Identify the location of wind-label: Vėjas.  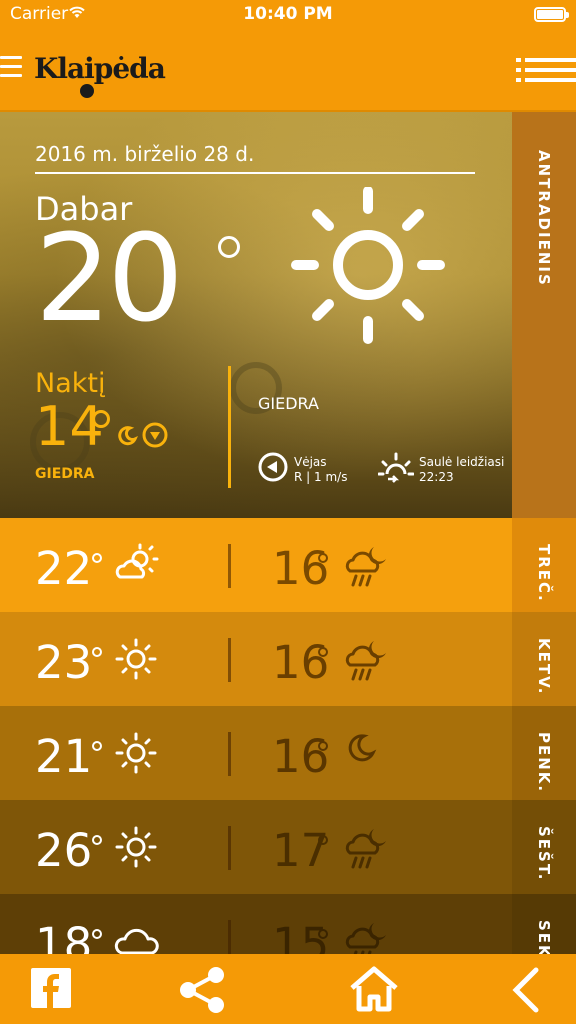
(310, 462).